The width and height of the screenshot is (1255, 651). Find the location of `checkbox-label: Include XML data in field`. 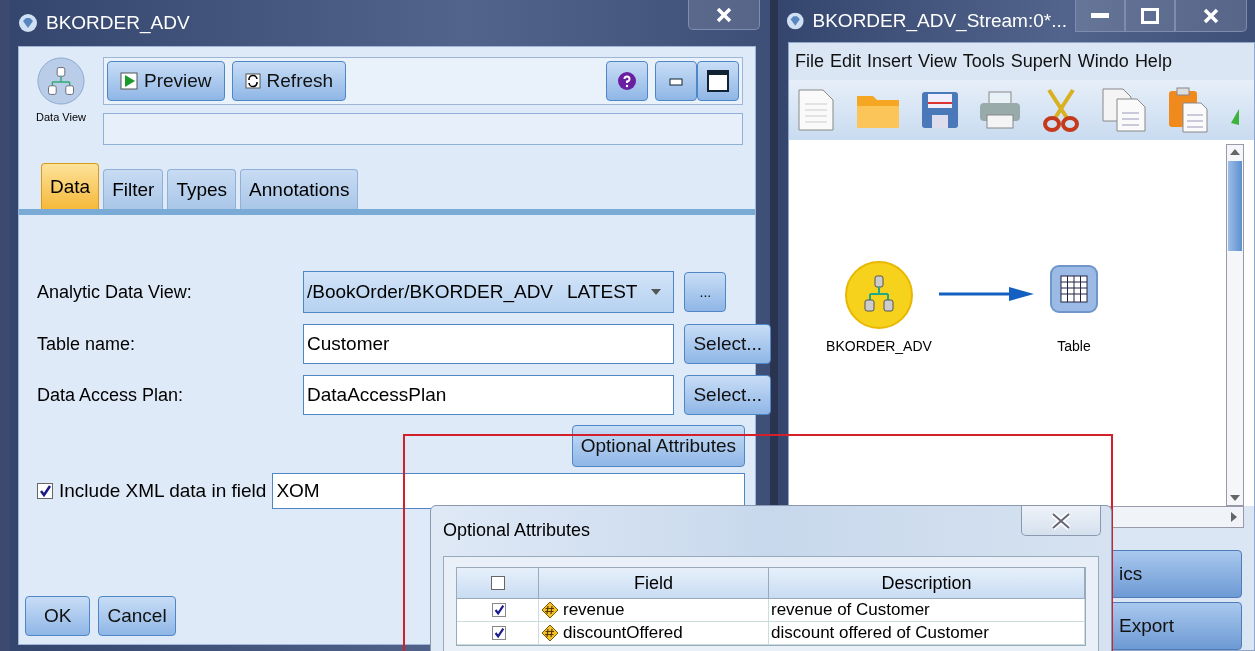

checkbox-label: Include XML data in field is located at coordinates (163, 491).